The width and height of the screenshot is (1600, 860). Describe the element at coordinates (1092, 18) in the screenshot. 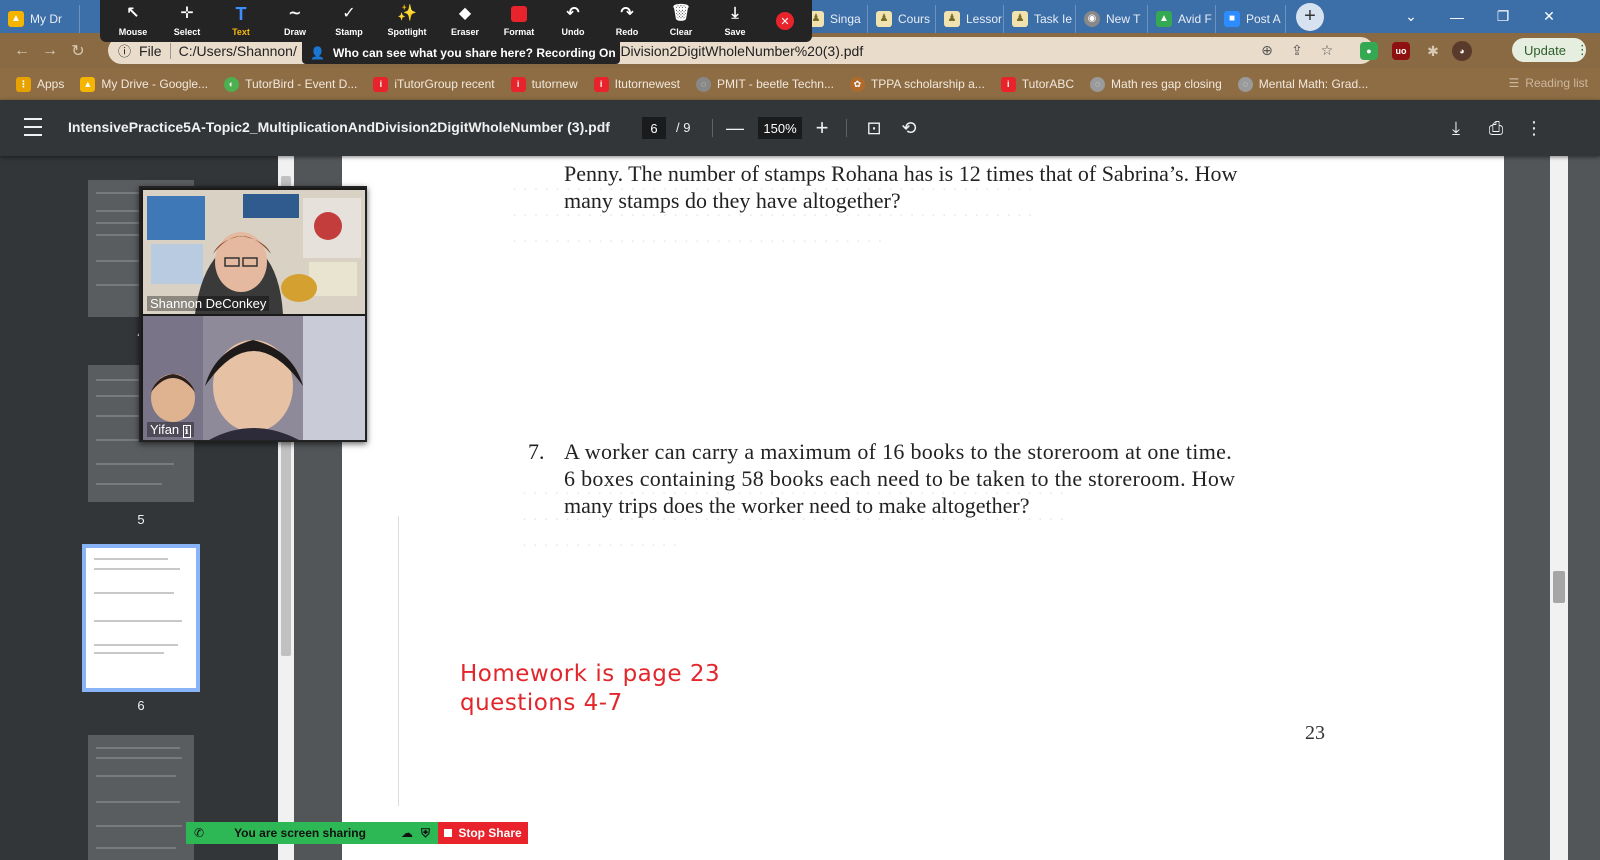

I see `chrome-icon: ◉` at that location.